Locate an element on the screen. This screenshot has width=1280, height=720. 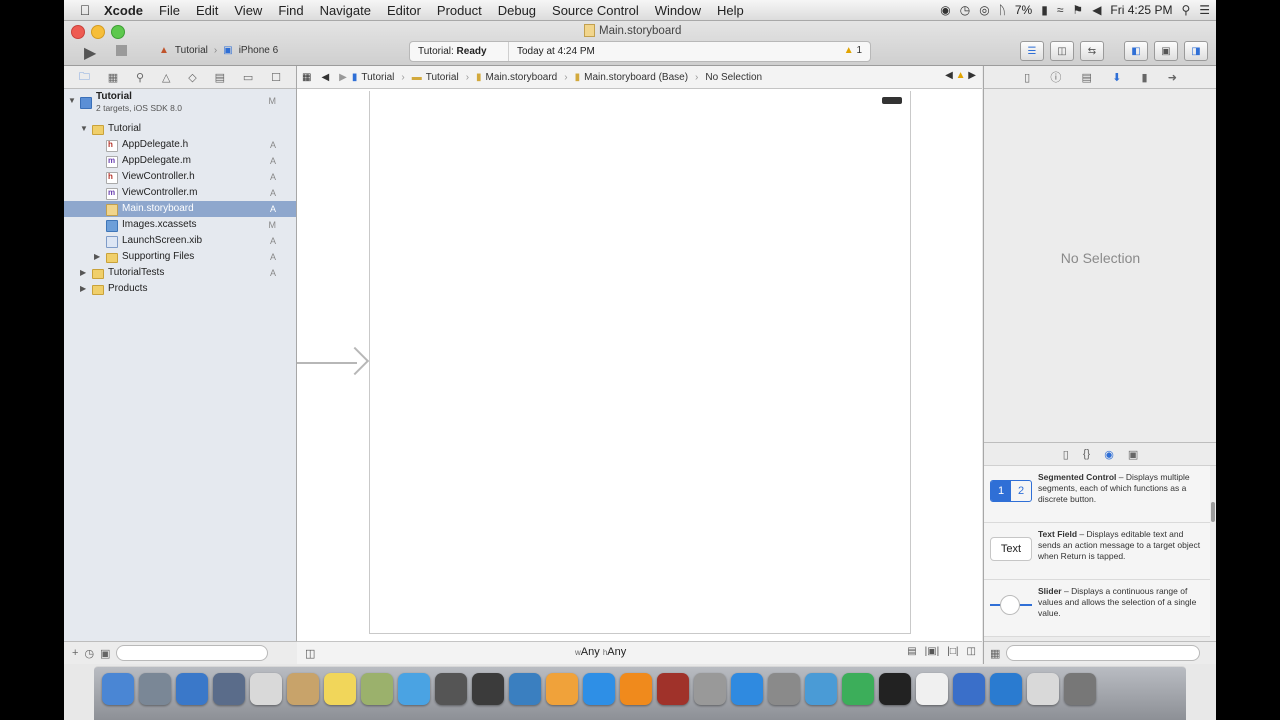
library-filter-input is located at coordinates (1103, 653).